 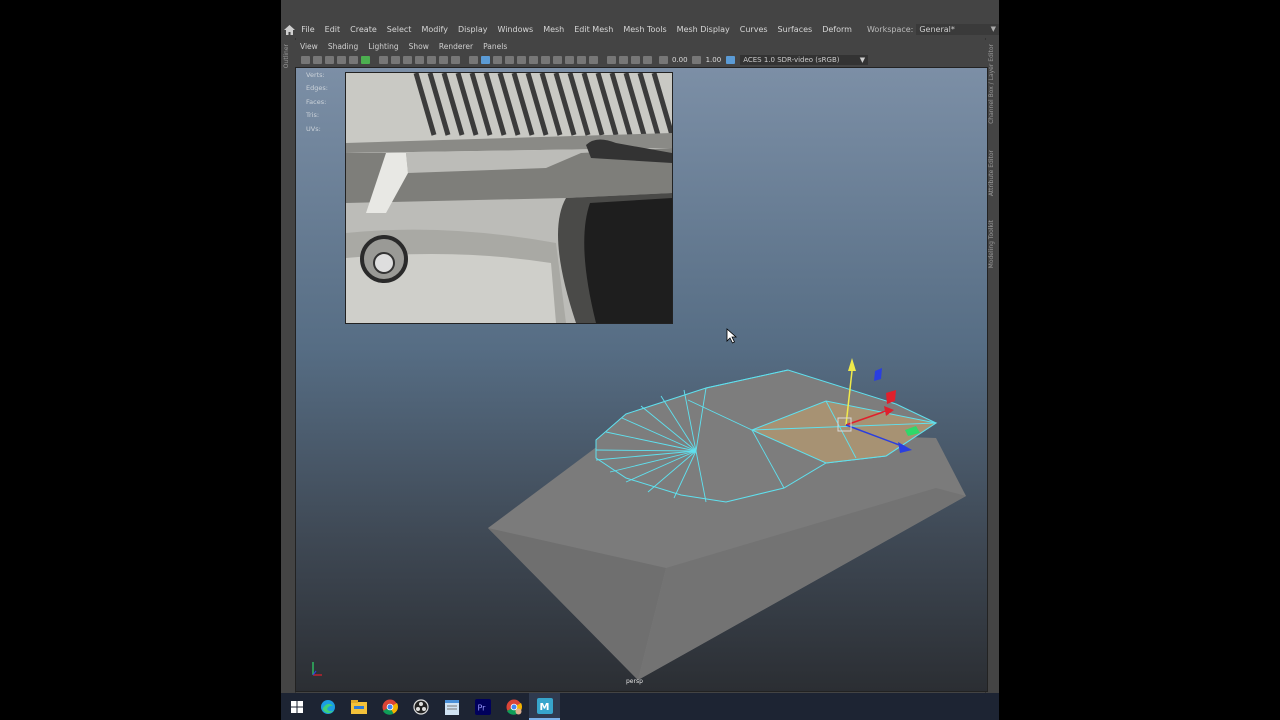 I want to click on xray-joints-icon, so click(x=635, y=60).